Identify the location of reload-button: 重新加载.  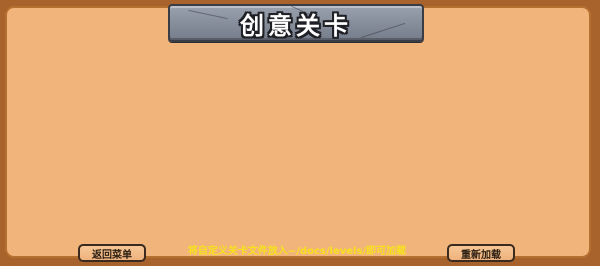
(481, 253).